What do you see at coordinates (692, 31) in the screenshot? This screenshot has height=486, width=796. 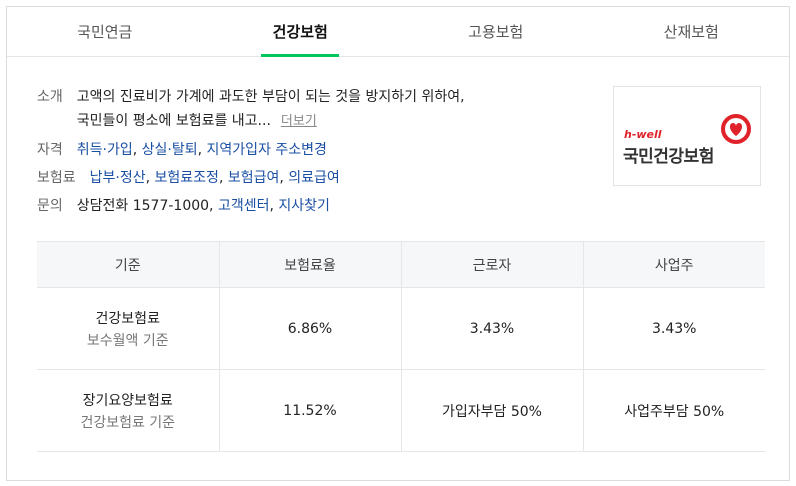 I see `tab-industrial-accident-insurance: 산재보험` at bounding box center [692, 31].